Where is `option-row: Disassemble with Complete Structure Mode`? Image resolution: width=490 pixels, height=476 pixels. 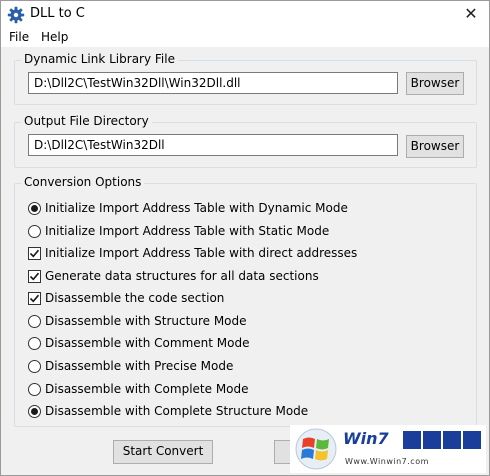
option-row: Disassemble with Complete Structure Mode is located at coordinates (168, 411).